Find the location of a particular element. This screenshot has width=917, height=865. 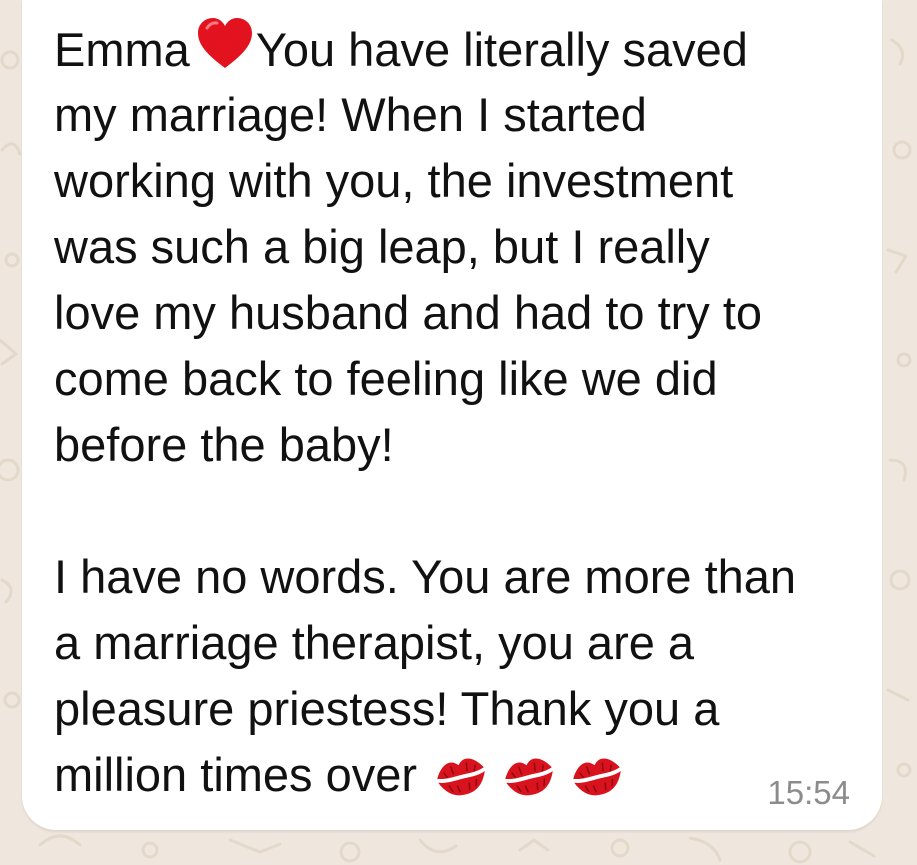

message-line: my marriage! When I started is located at coordinates (350, 115).